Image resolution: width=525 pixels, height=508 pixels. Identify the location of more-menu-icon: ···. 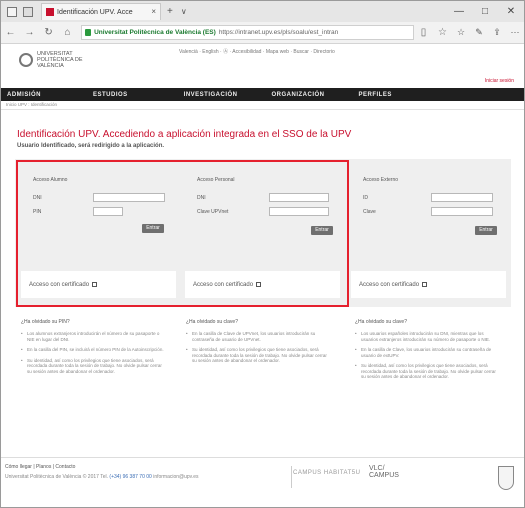
(515, 32).